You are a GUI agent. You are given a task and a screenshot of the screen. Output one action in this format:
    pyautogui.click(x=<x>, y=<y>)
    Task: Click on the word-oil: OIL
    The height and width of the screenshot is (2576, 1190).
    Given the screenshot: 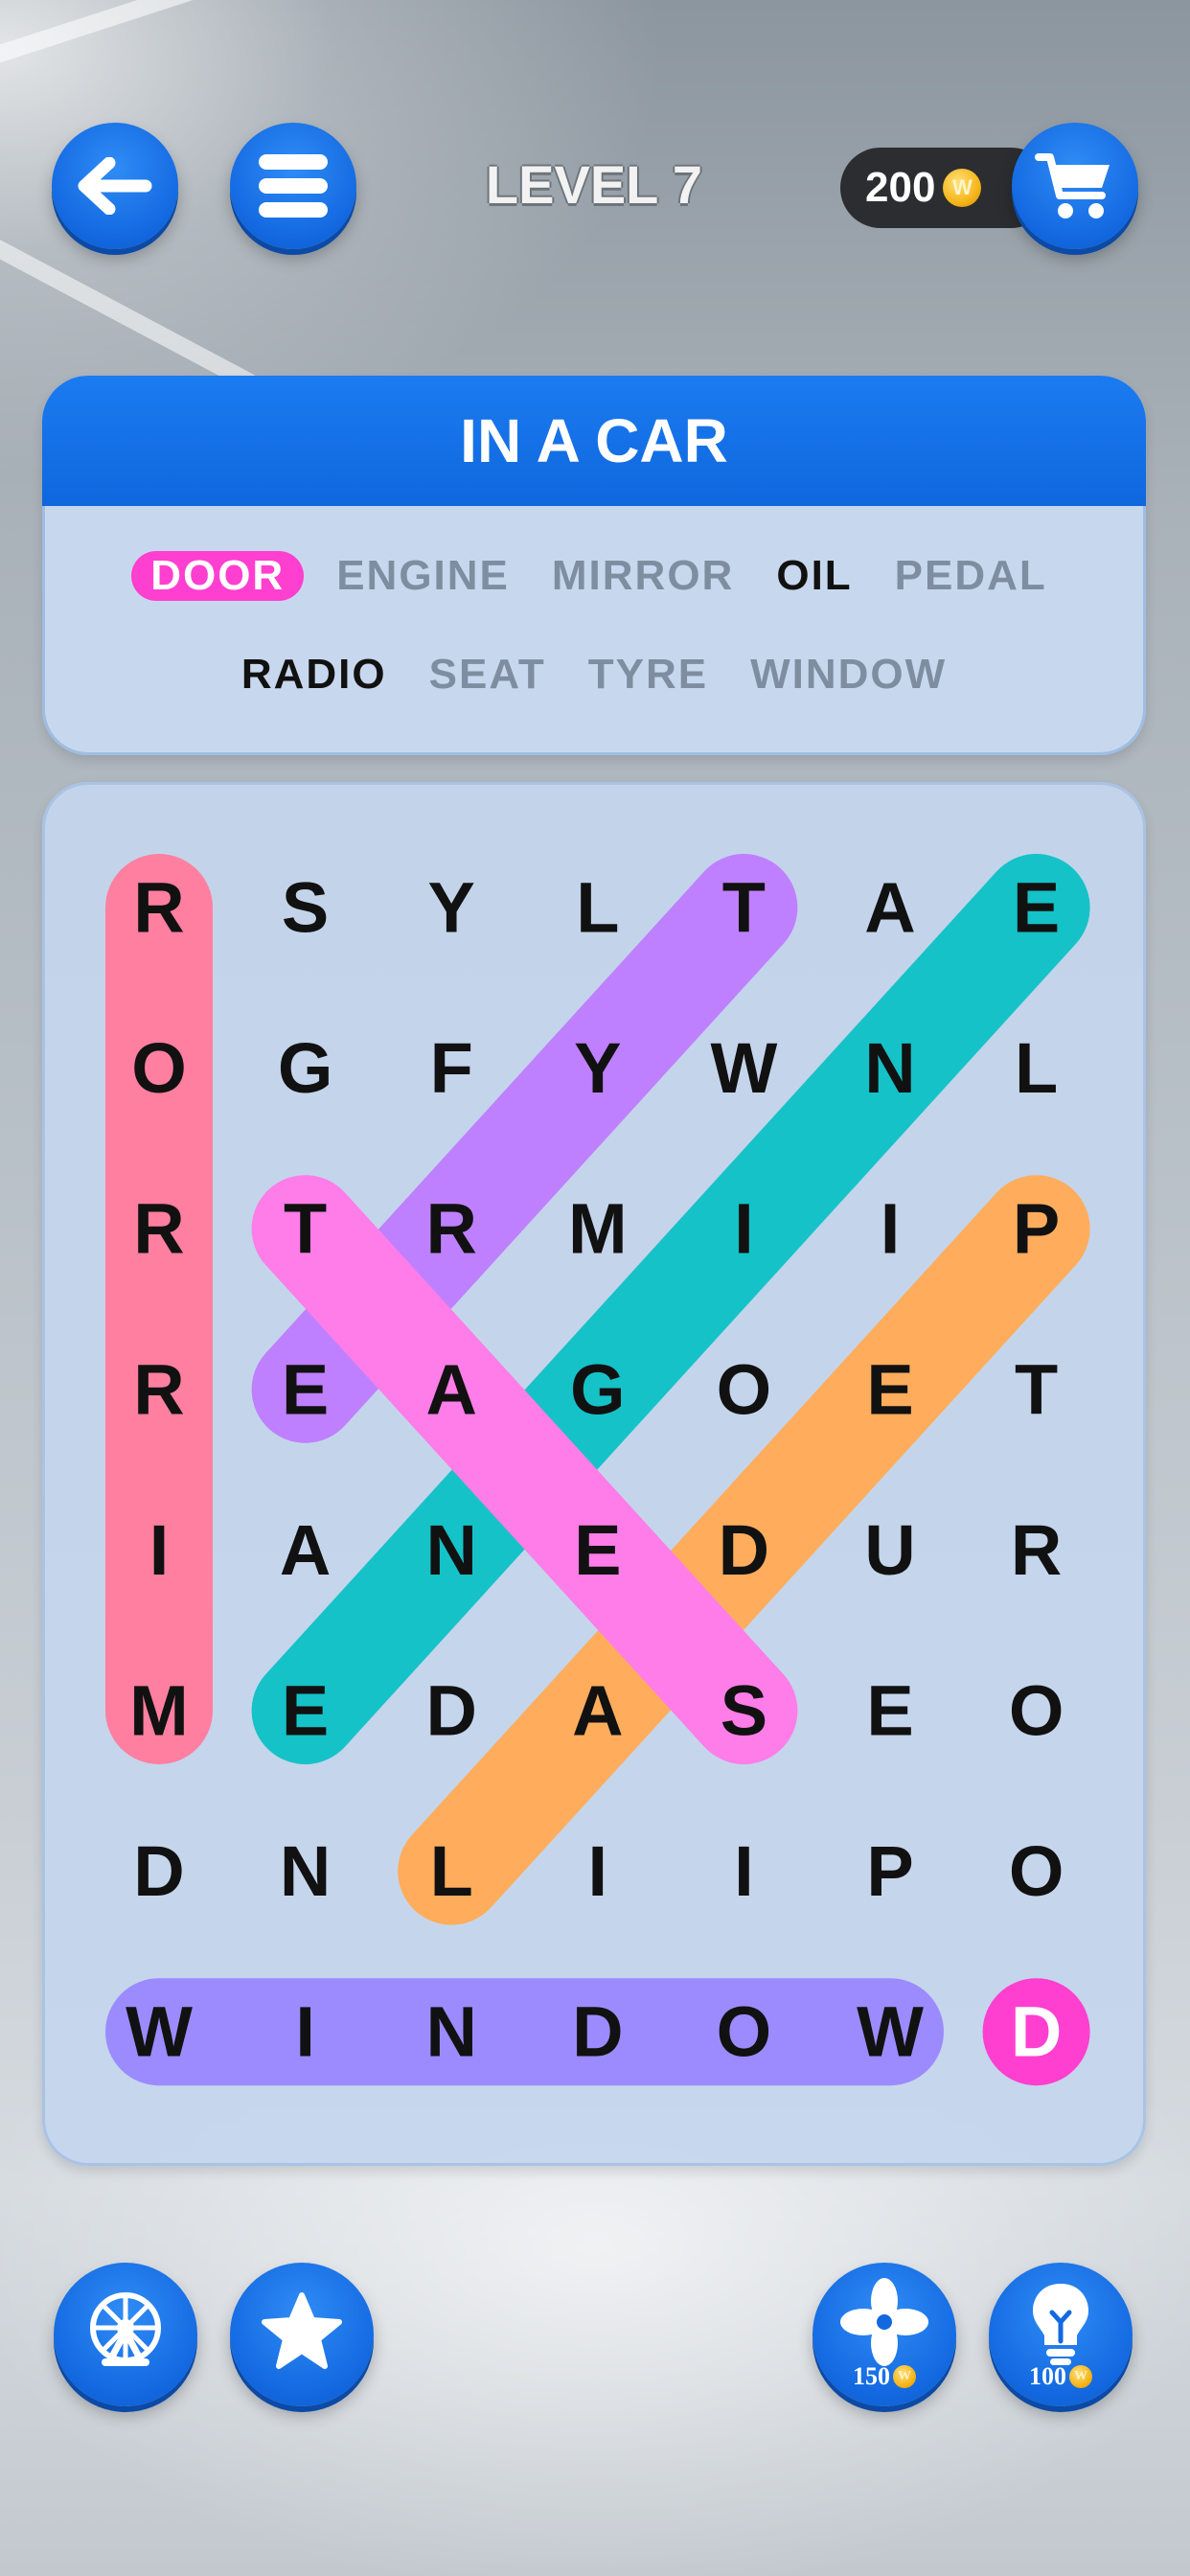 What is the action you would take?
    pyautogui.click(x=814, y=575)
    